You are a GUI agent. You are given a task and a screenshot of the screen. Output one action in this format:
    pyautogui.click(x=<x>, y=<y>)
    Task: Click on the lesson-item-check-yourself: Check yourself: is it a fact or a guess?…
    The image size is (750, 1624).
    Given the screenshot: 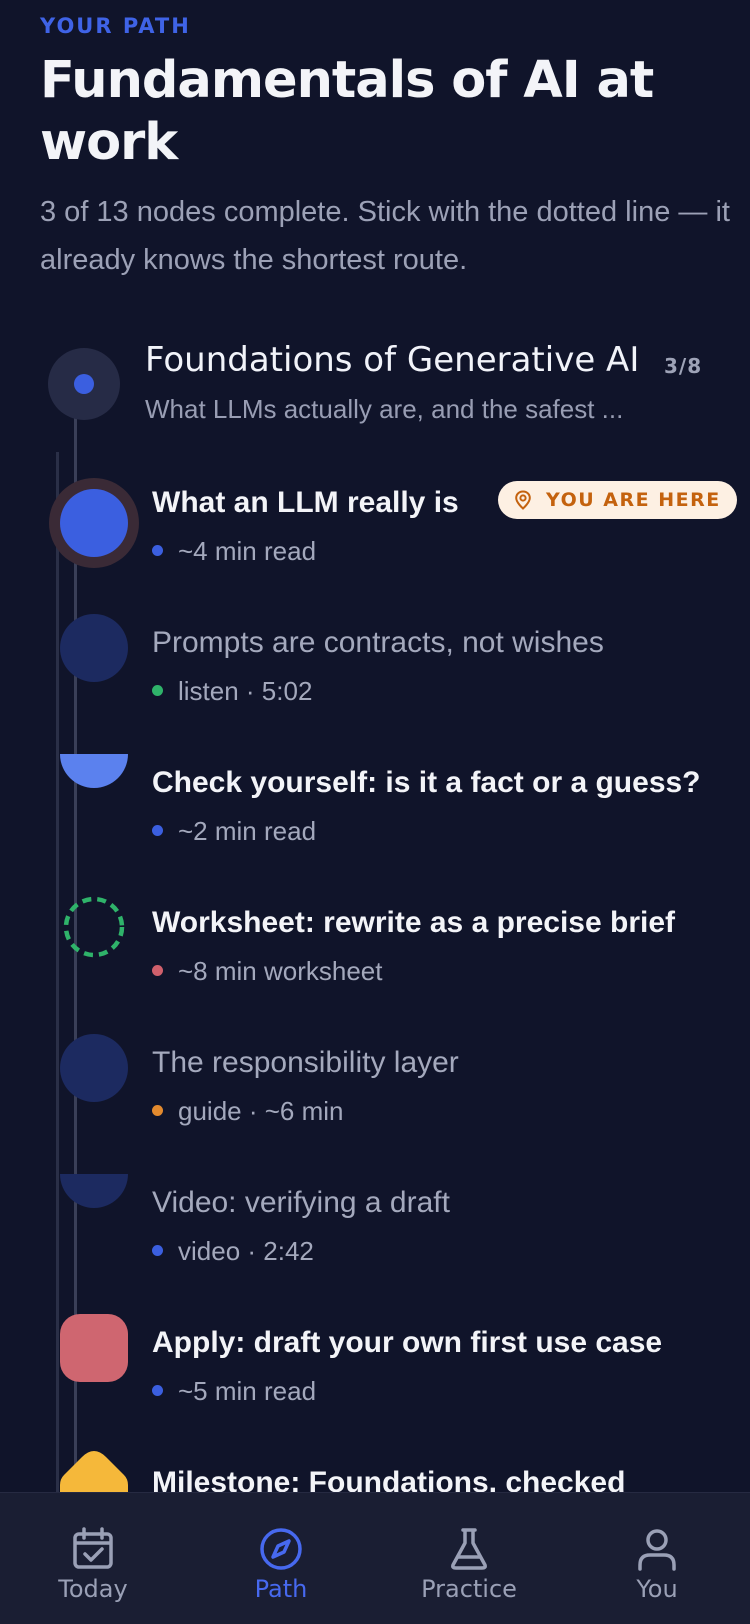 What is the action you would take?
    pyautogui.click(x=375, y=818)
    